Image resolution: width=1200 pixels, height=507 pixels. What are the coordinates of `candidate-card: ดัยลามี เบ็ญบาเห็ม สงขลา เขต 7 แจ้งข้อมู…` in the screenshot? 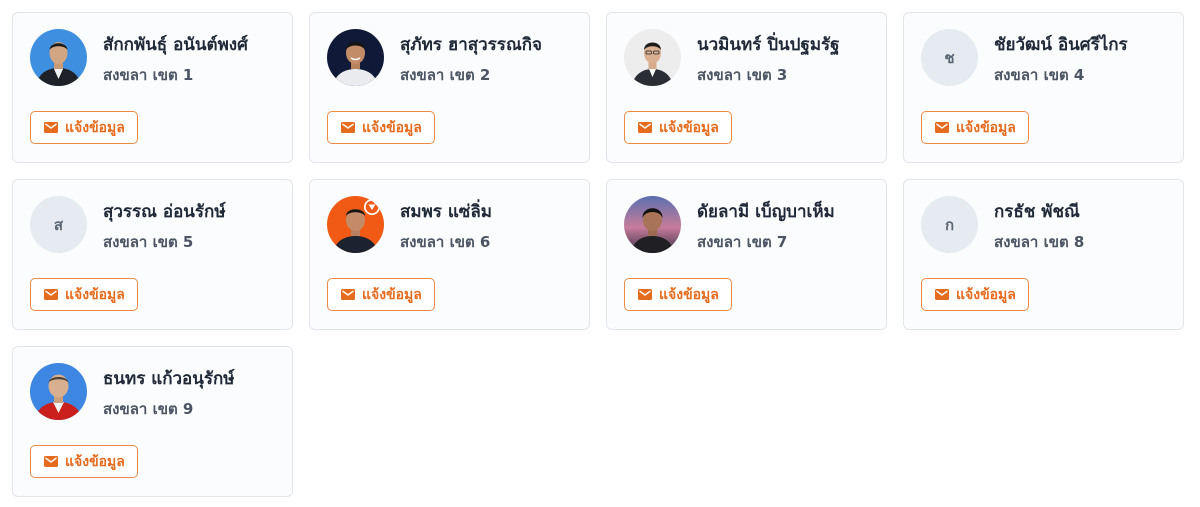 It's located at (746, 254).